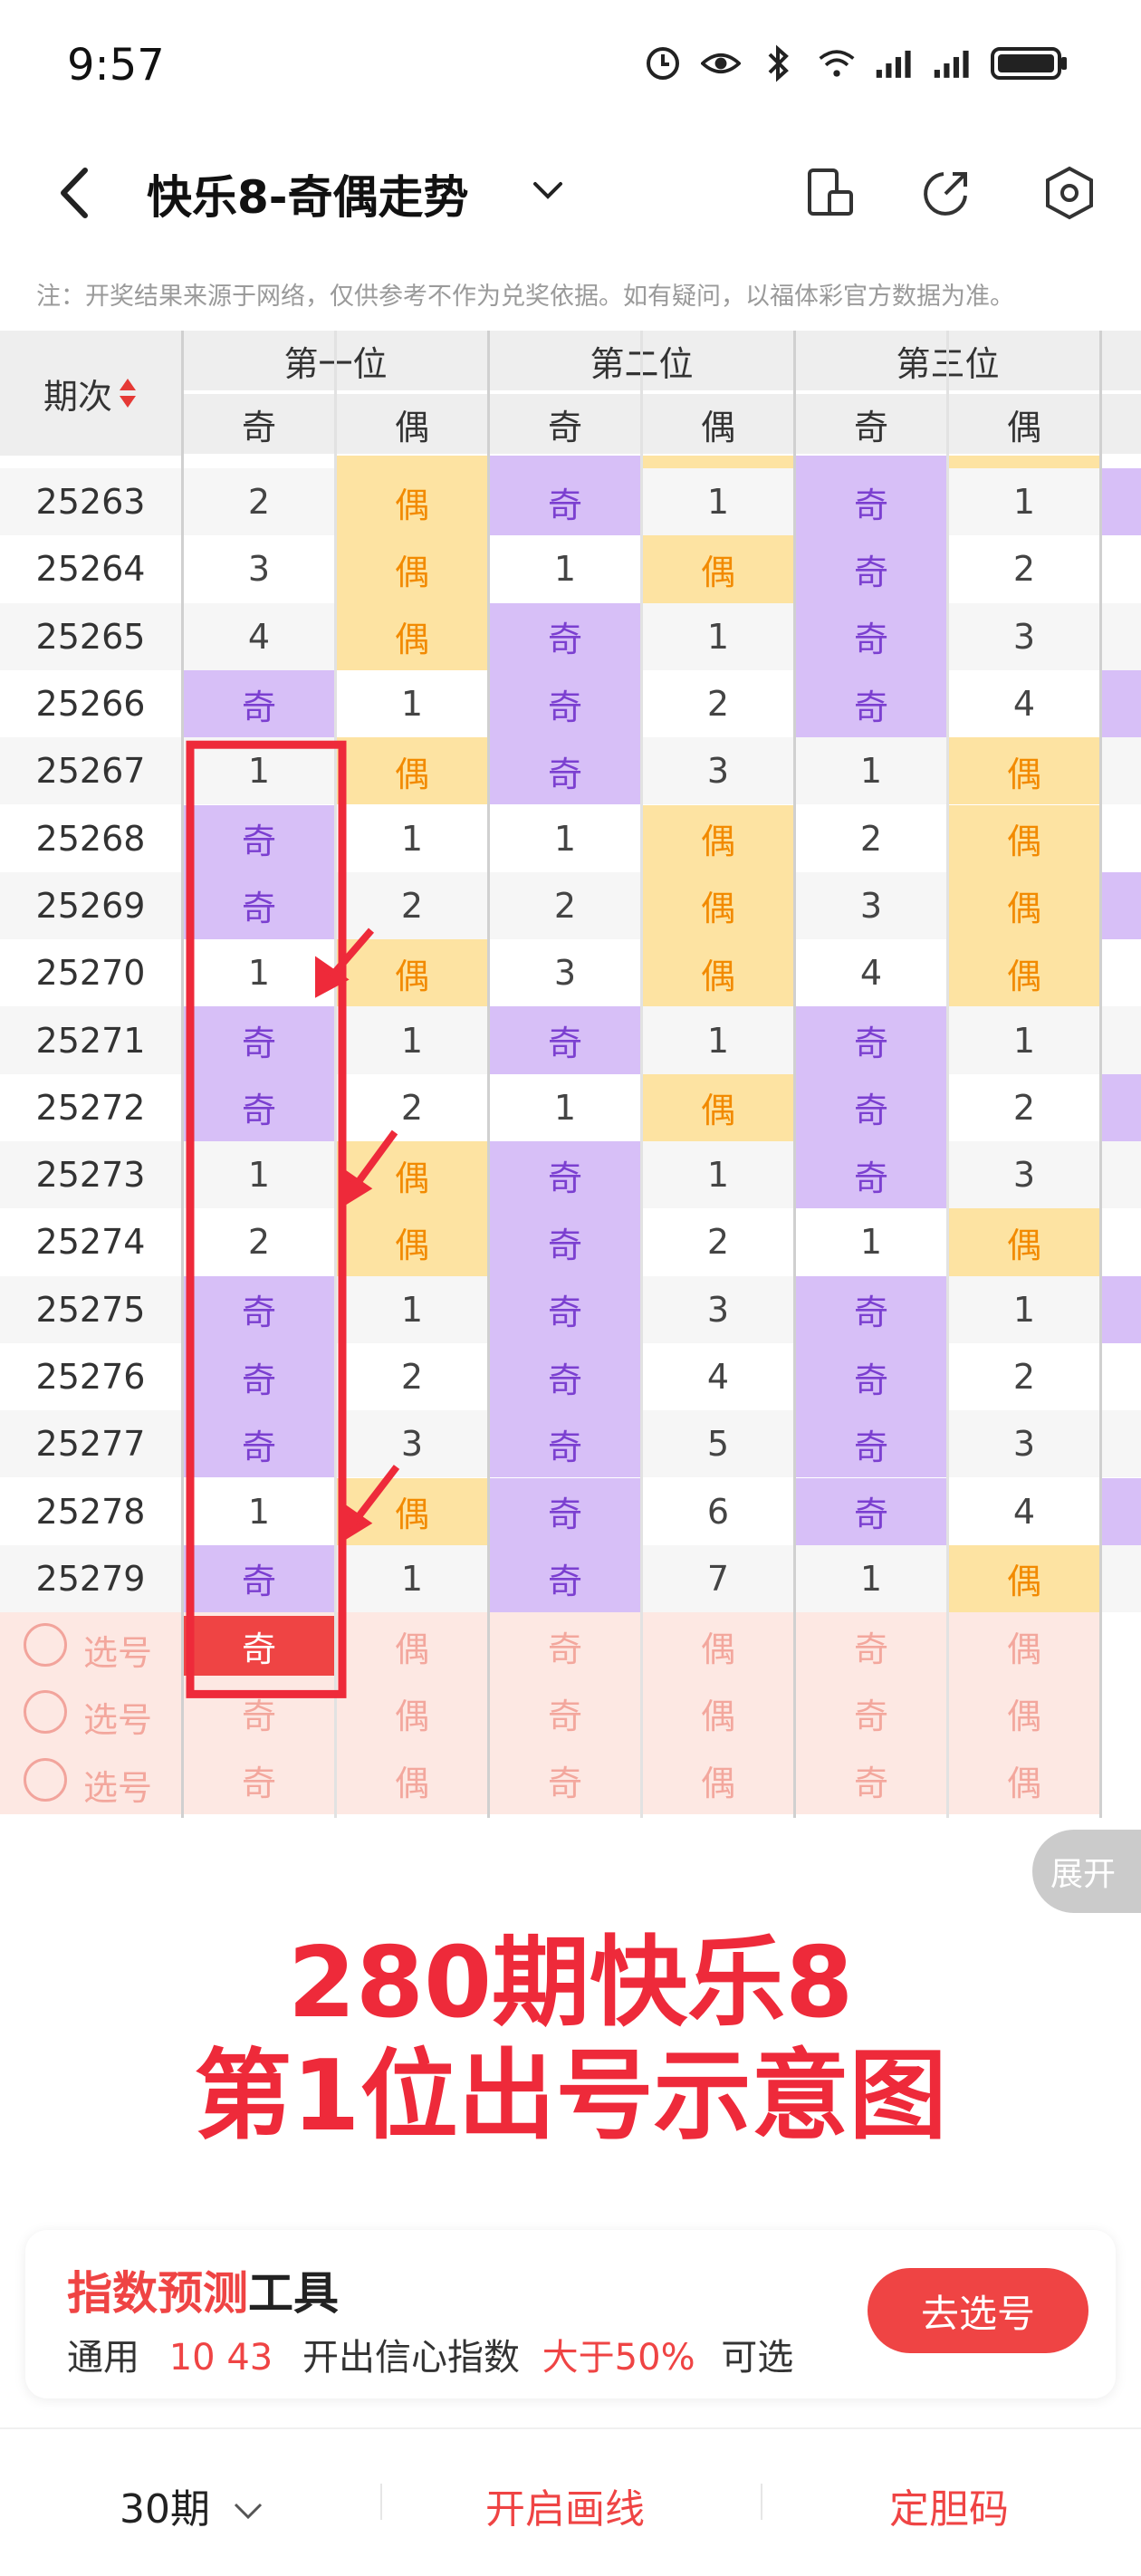 Image resolution: width=1141 pixels, height=2576 pixels. I want to click on bottom-toolbar: 30期 开启画线 定胆码, so click(570, 2501).